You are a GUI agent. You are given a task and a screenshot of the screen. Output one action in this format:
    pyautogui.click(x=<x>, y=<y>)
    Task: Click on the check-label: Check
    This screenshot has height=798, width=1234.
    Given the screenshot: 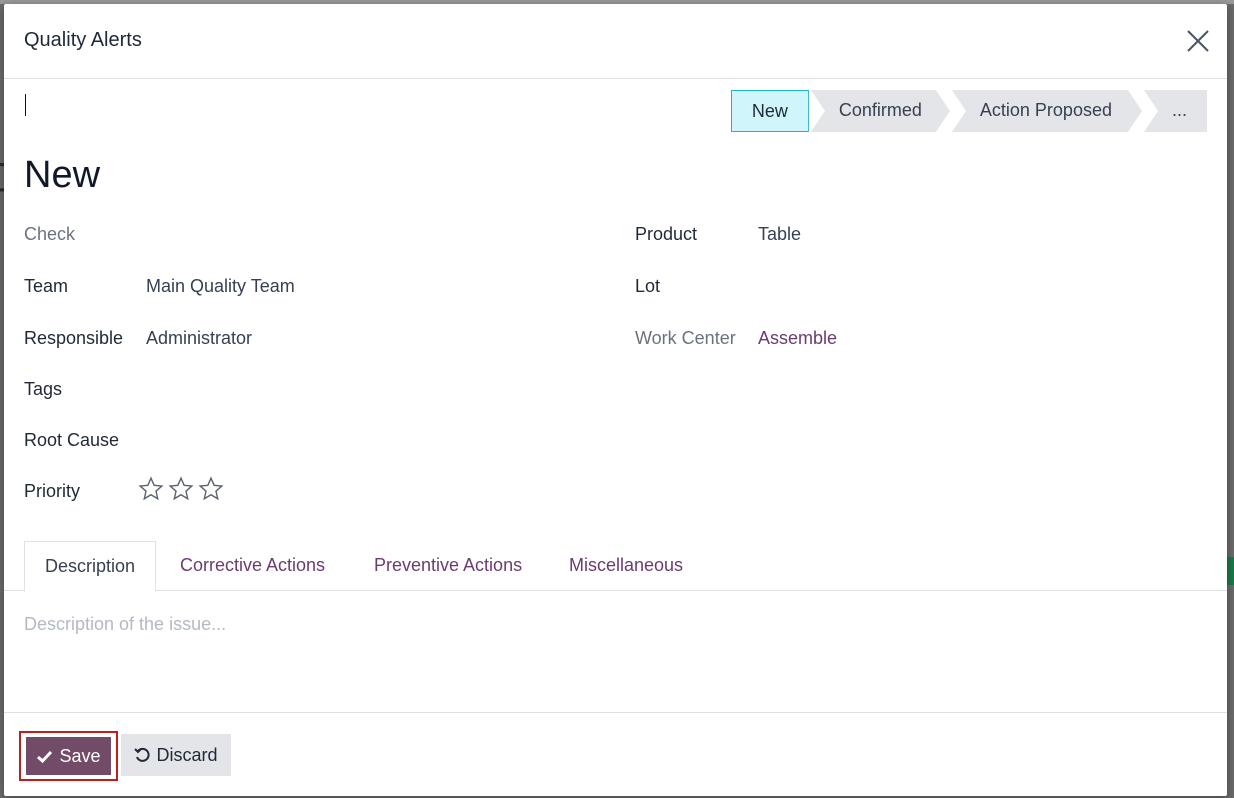 What is the action you would take?
    pyautogui.click(x=50, y=234)
    